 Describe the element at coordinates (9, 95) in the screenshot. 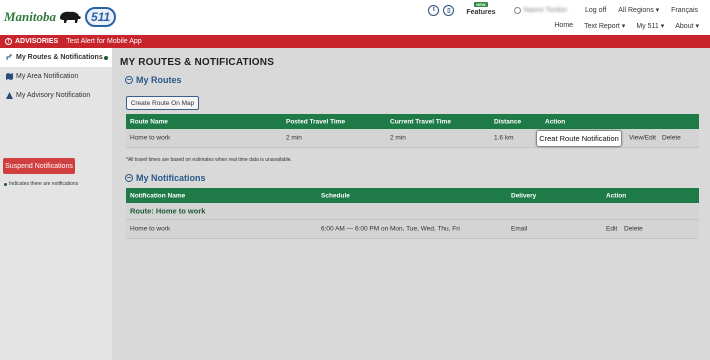

I see `warning-icon` at that location.